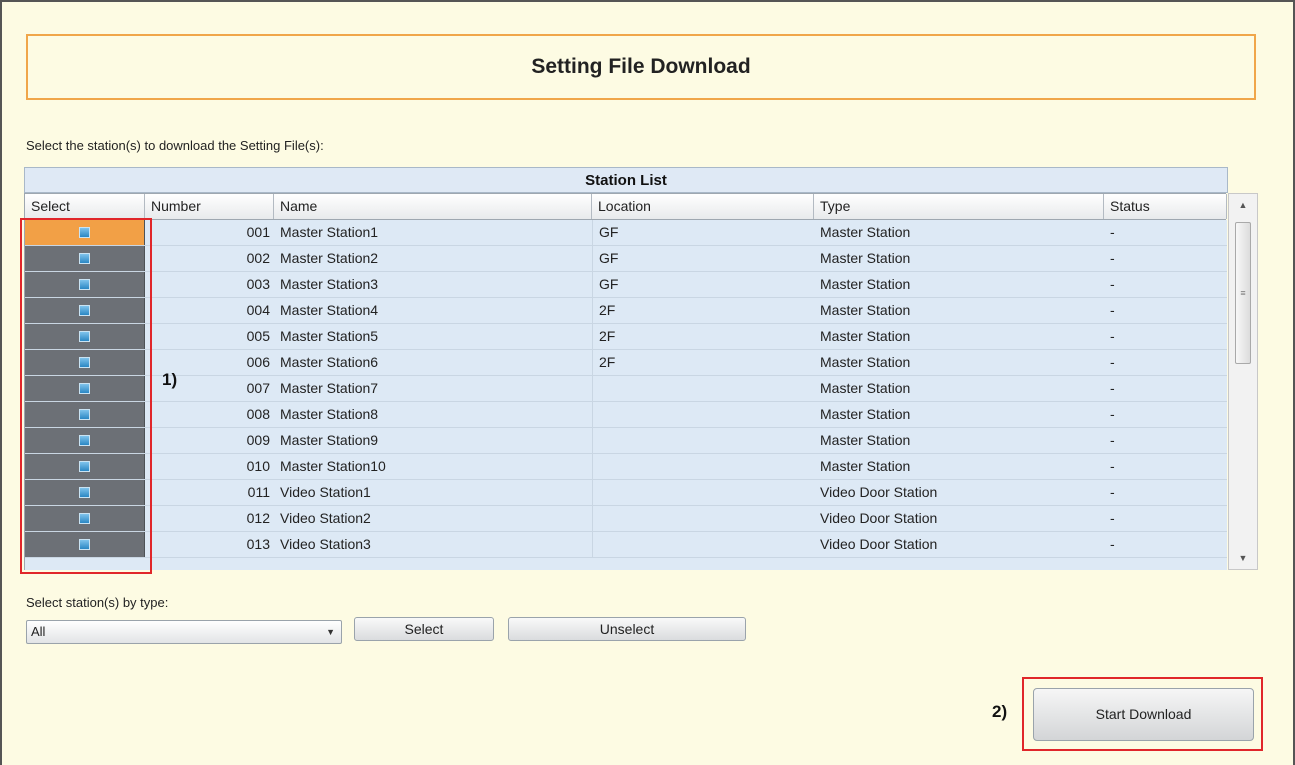 The width and height of the screenshot is (1295, 765). What do you see at coordinates (258, 440) in the screenshot?
I see `station-number: 009` at bounding box center [258, 440].